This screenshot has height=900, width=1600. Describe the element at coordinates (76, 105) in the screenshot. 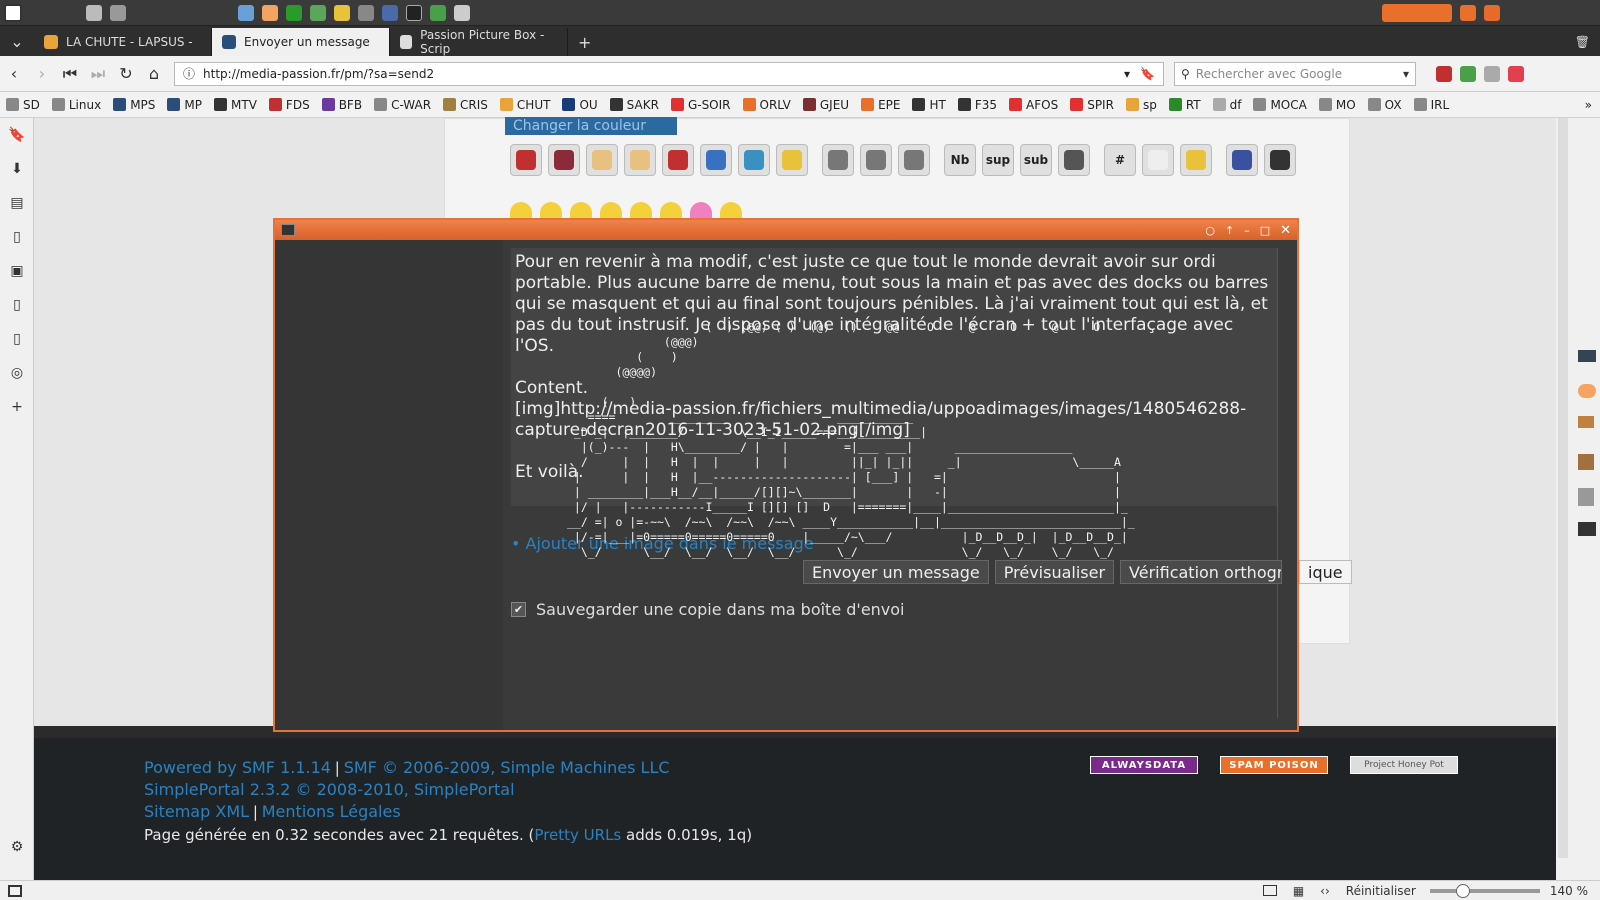

I see `bookmark-linux: Linux` at that location.